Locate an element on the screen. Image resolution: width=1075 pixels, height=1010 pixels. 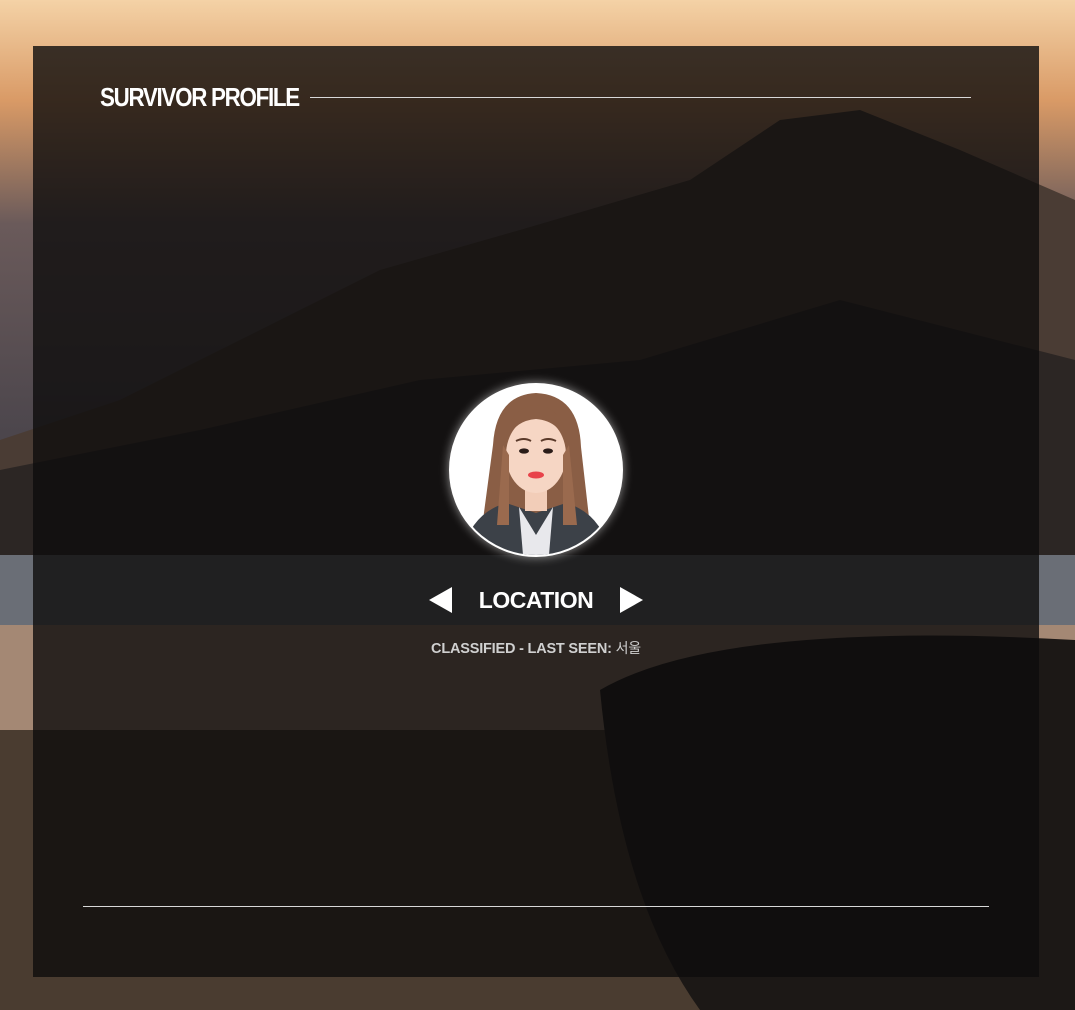
location-label: LOCATION is located at coordinates (536, 599).